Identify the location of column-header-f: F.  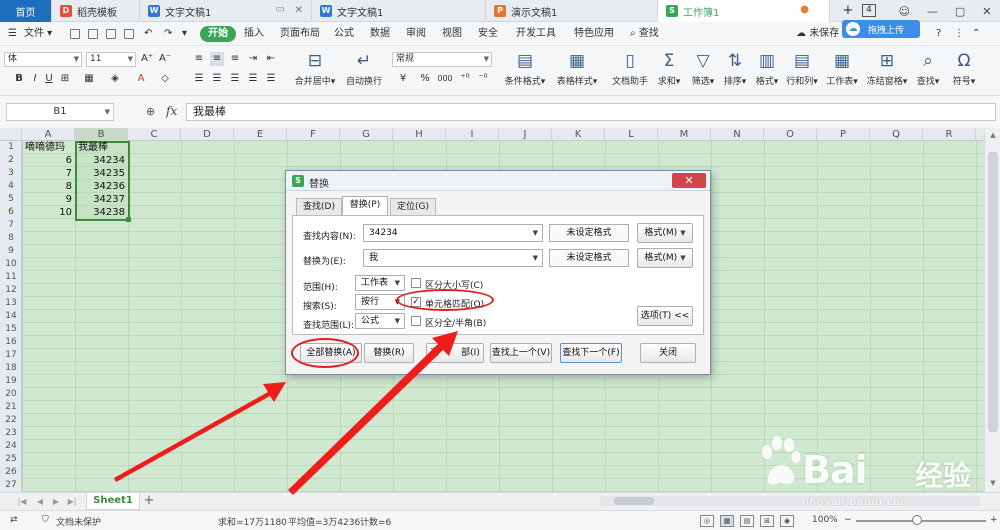
(313, 134).